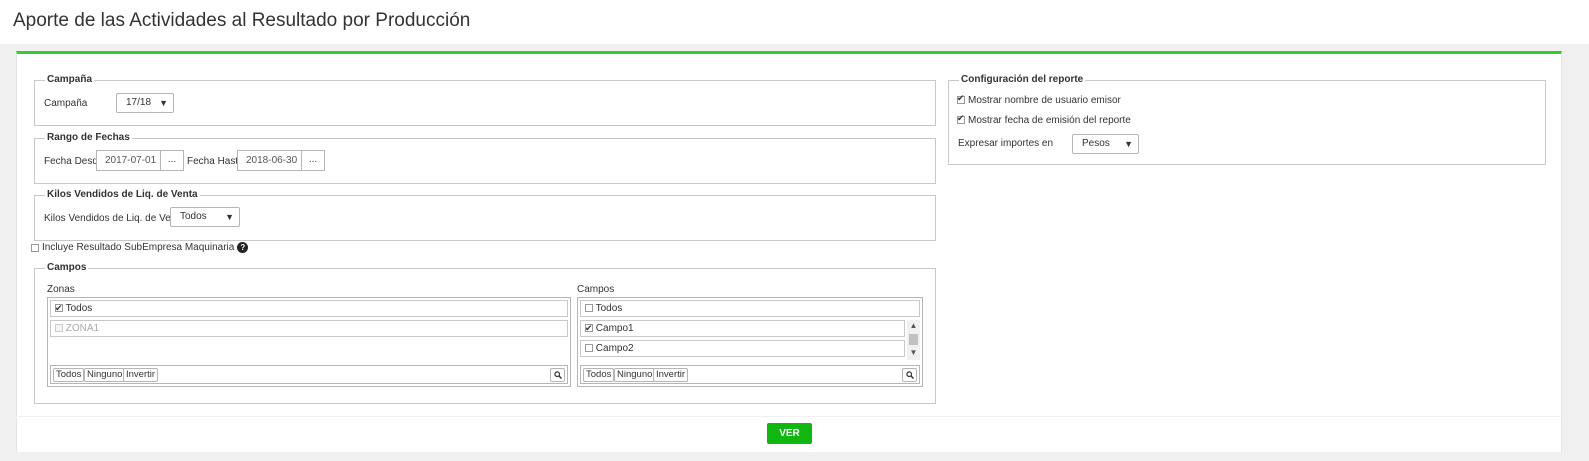  What do you see at coordinates (128, 160) in the screenshot?
I see `fecha-desde-input: 2017-07-01` at bounding box center [128, 160].